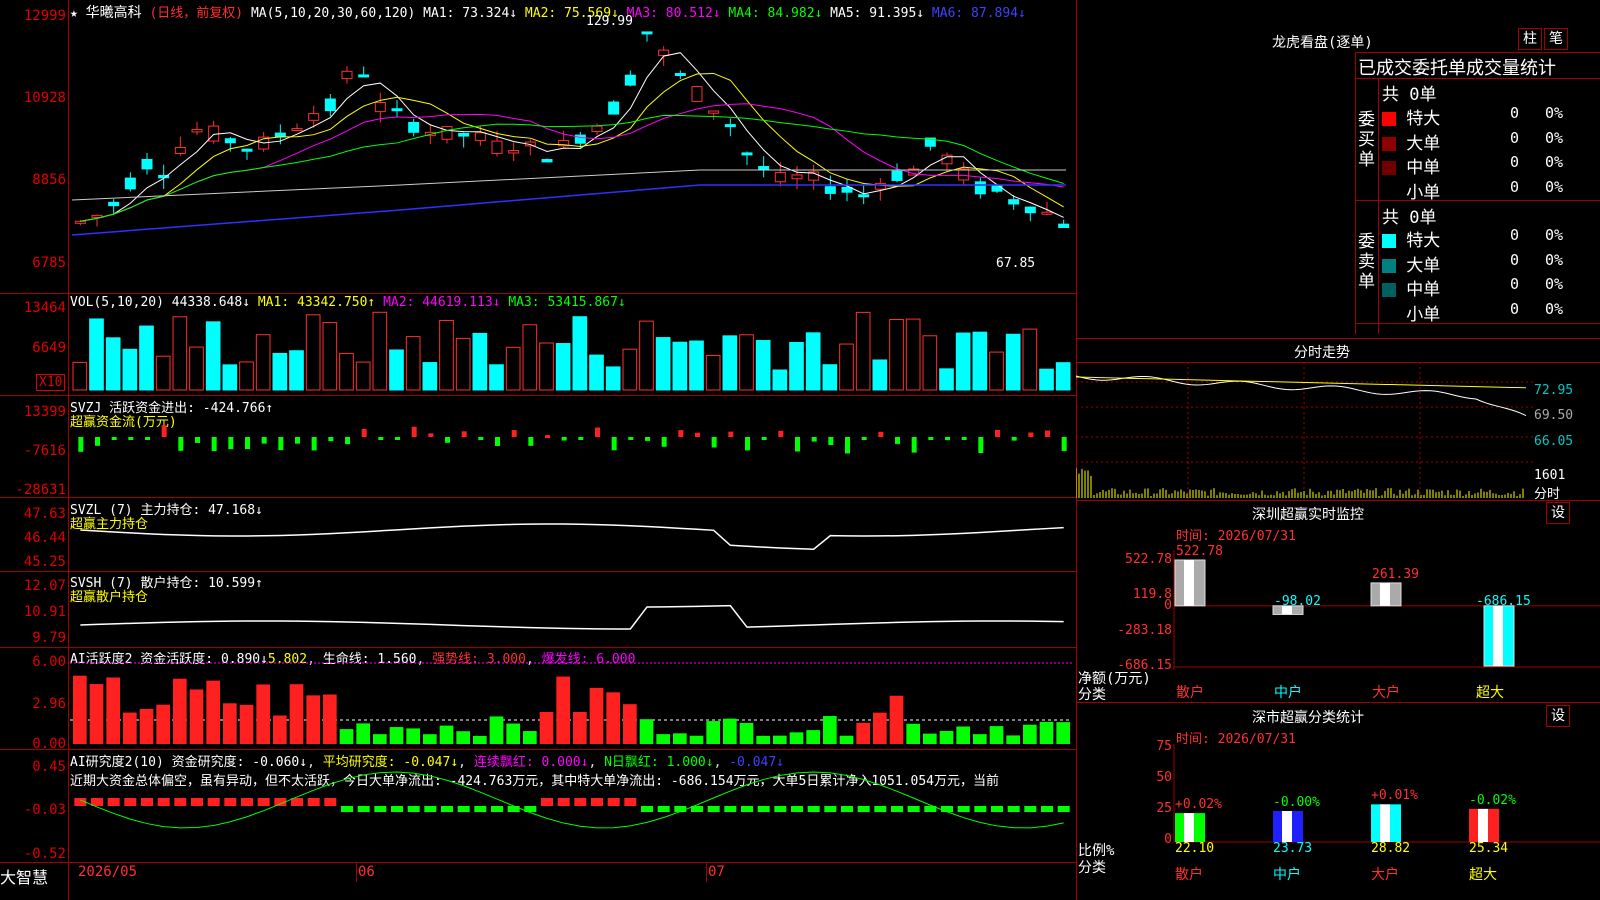  Describe the element at coordinates (1395, 574) in the screenshot. I see `monitor-value: 261.39` at that location.